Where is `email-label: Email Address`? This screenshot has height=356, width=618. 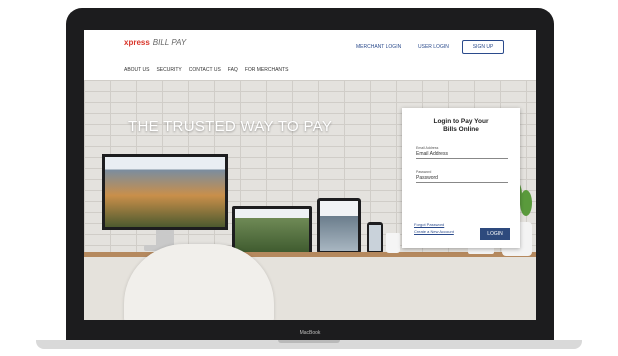 email-label: Email Address is located at coordinates (427, 148).